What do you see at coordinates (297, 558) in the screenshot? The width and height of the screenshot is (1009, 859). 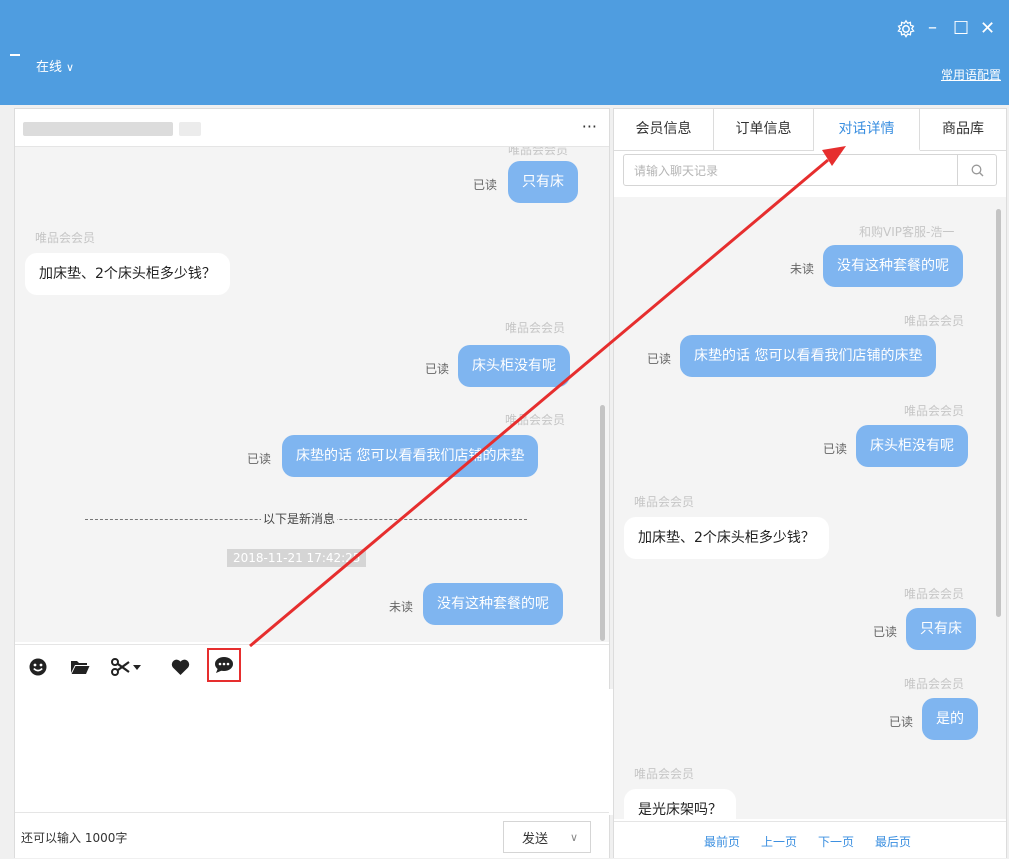 I see `message-timestamp: 2018-11-21 17:42:25` at bounding box center [297, 558].